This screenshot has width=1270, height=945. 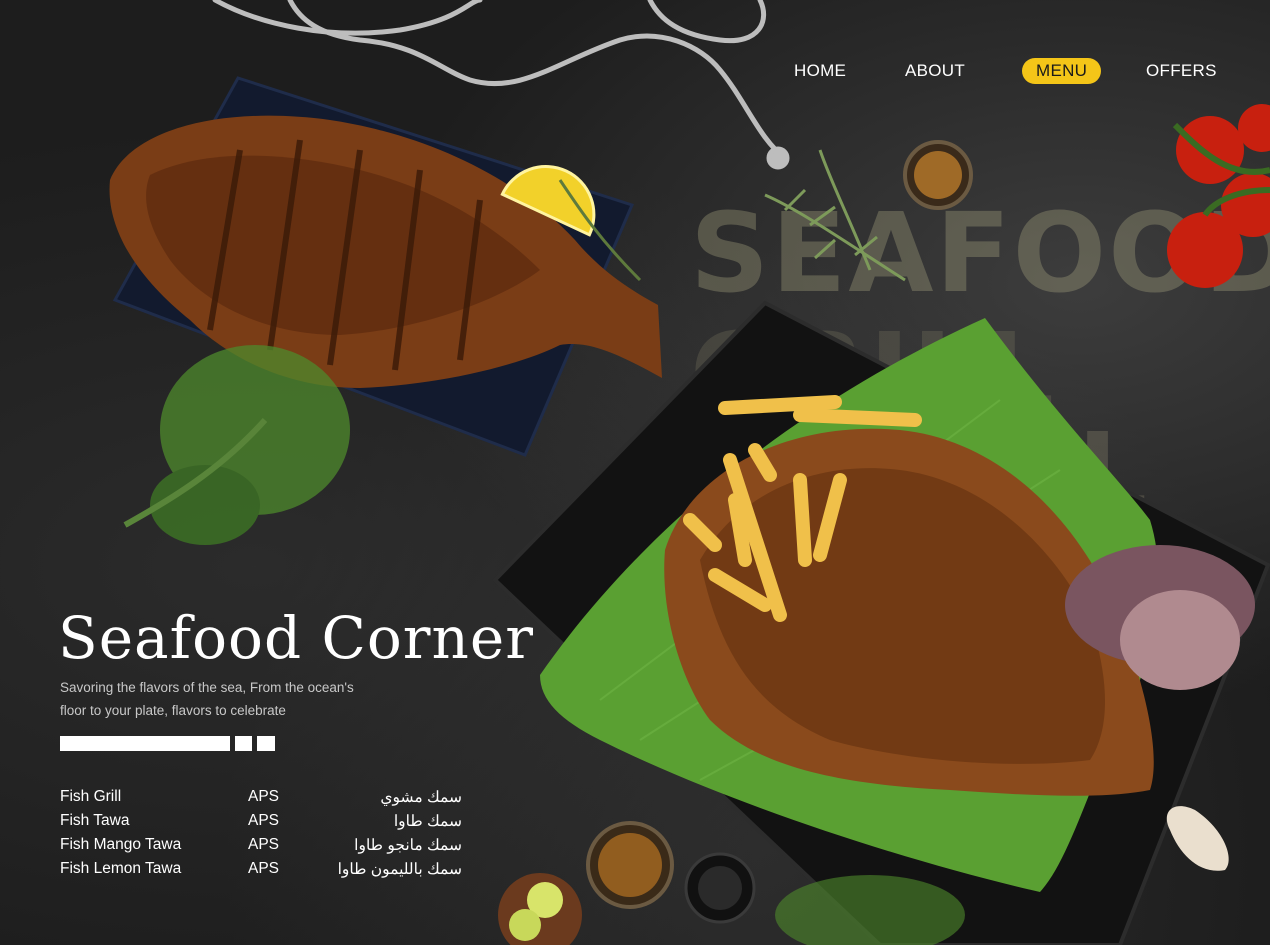 I want to click on menu-item: Fish Lemon Tawa APS سمك بالليمون طاوا, so click(x=261, y=870).